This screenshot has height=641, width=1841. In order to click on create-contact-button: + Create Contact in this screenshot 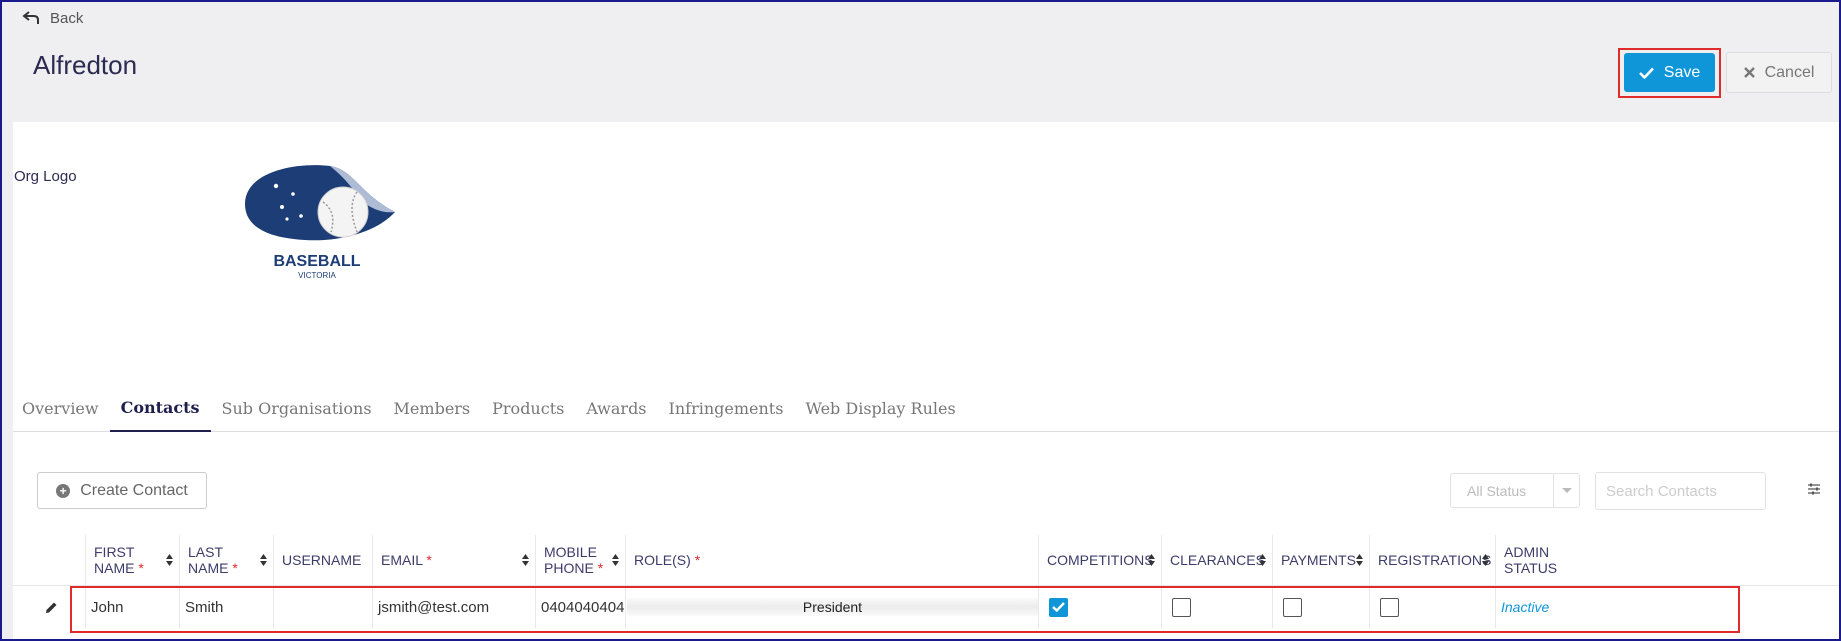, I will do `click(122, 490)`.